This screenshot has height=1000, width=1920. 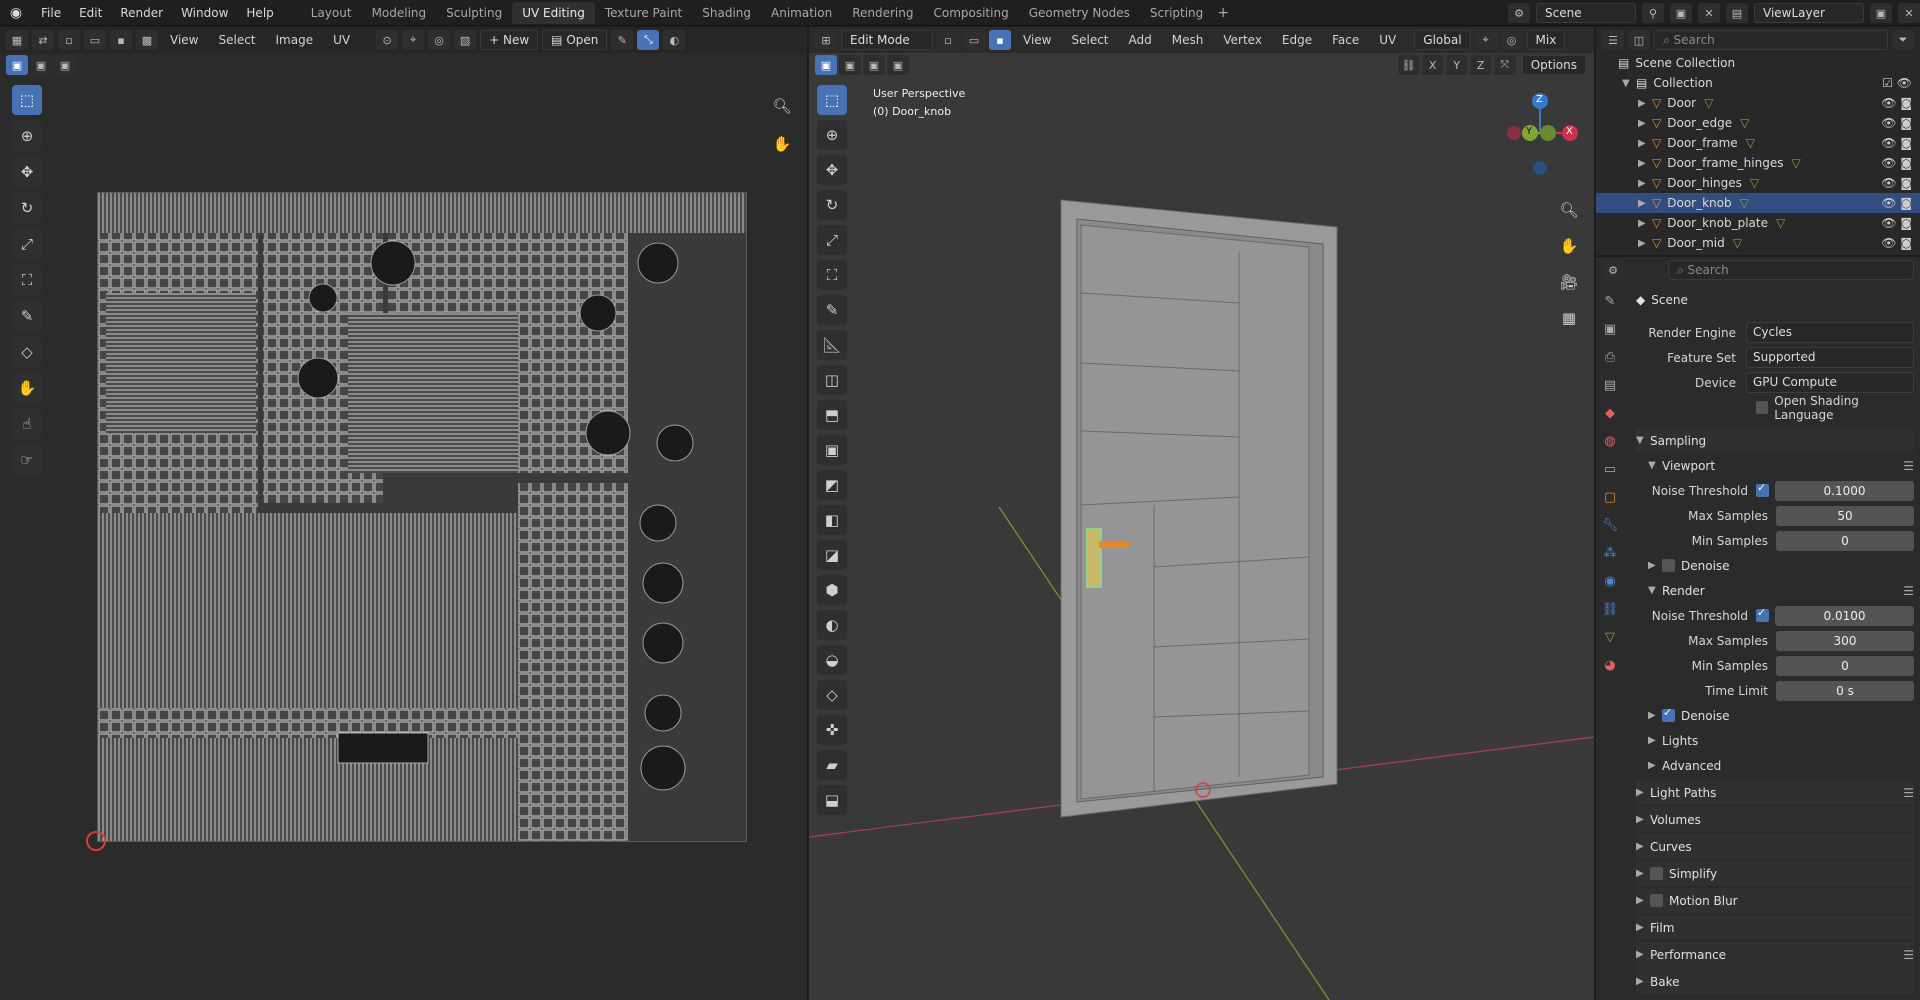 What do you see at coordinates (1845, 665) in the screenshot?
I see `render-min-samples-field: 0` at bounding box center [1845, 665].